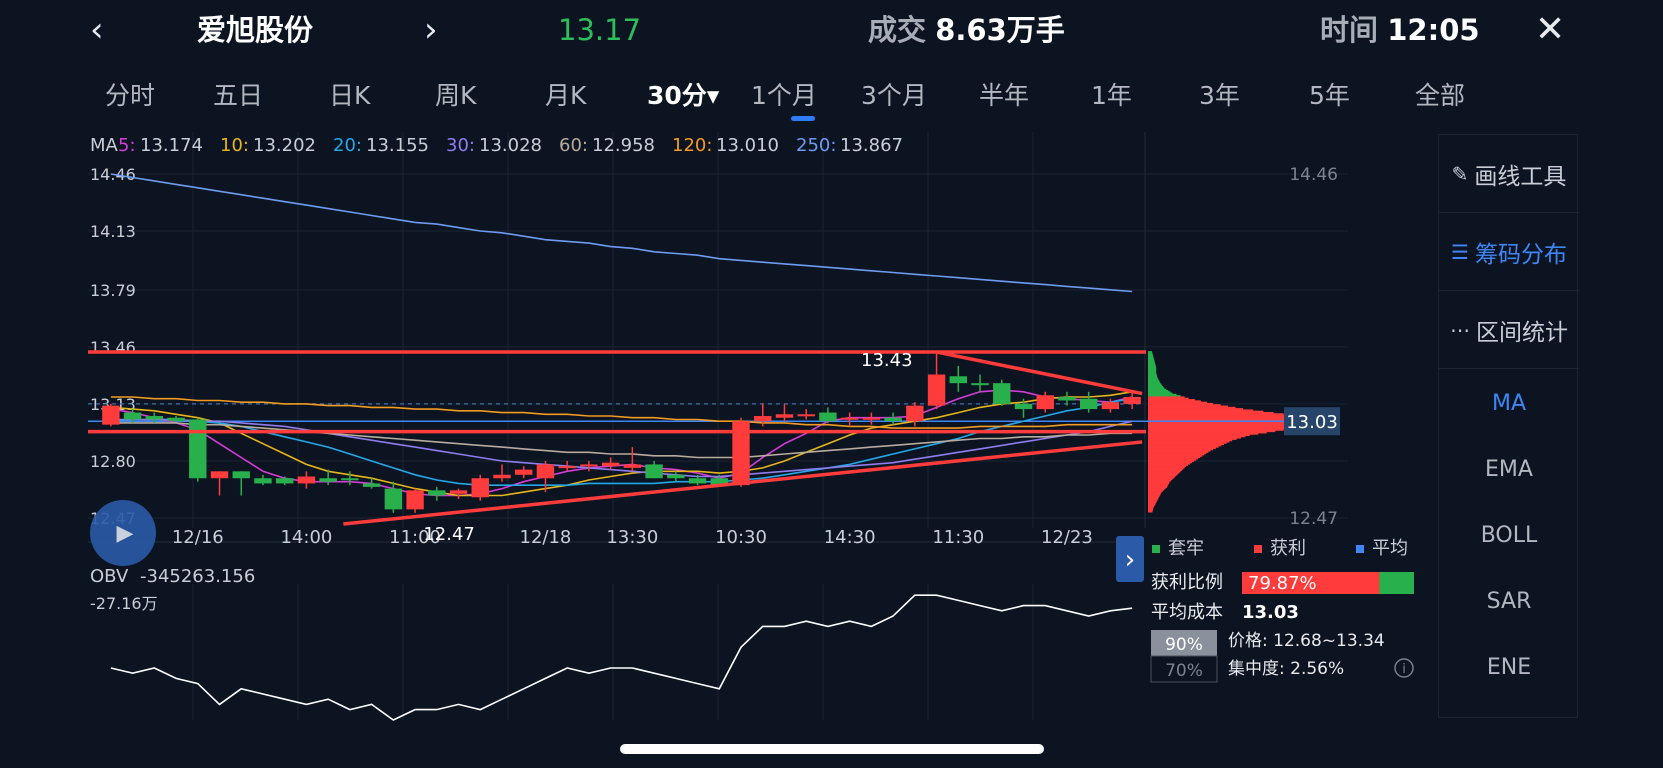 The width and height of the screenshot is (1663, 768). Describe the element at coordinates (1187, 582) in the screenshot. I see `profit-ratio-label: 获利比例` at that location.